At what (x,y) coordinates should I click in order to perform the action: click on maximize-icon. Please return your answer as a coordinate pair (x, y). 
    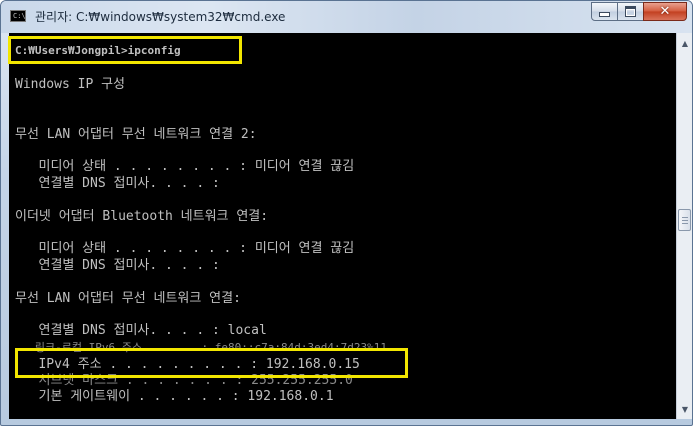
    Looking at the image, I should click on (630, 11).